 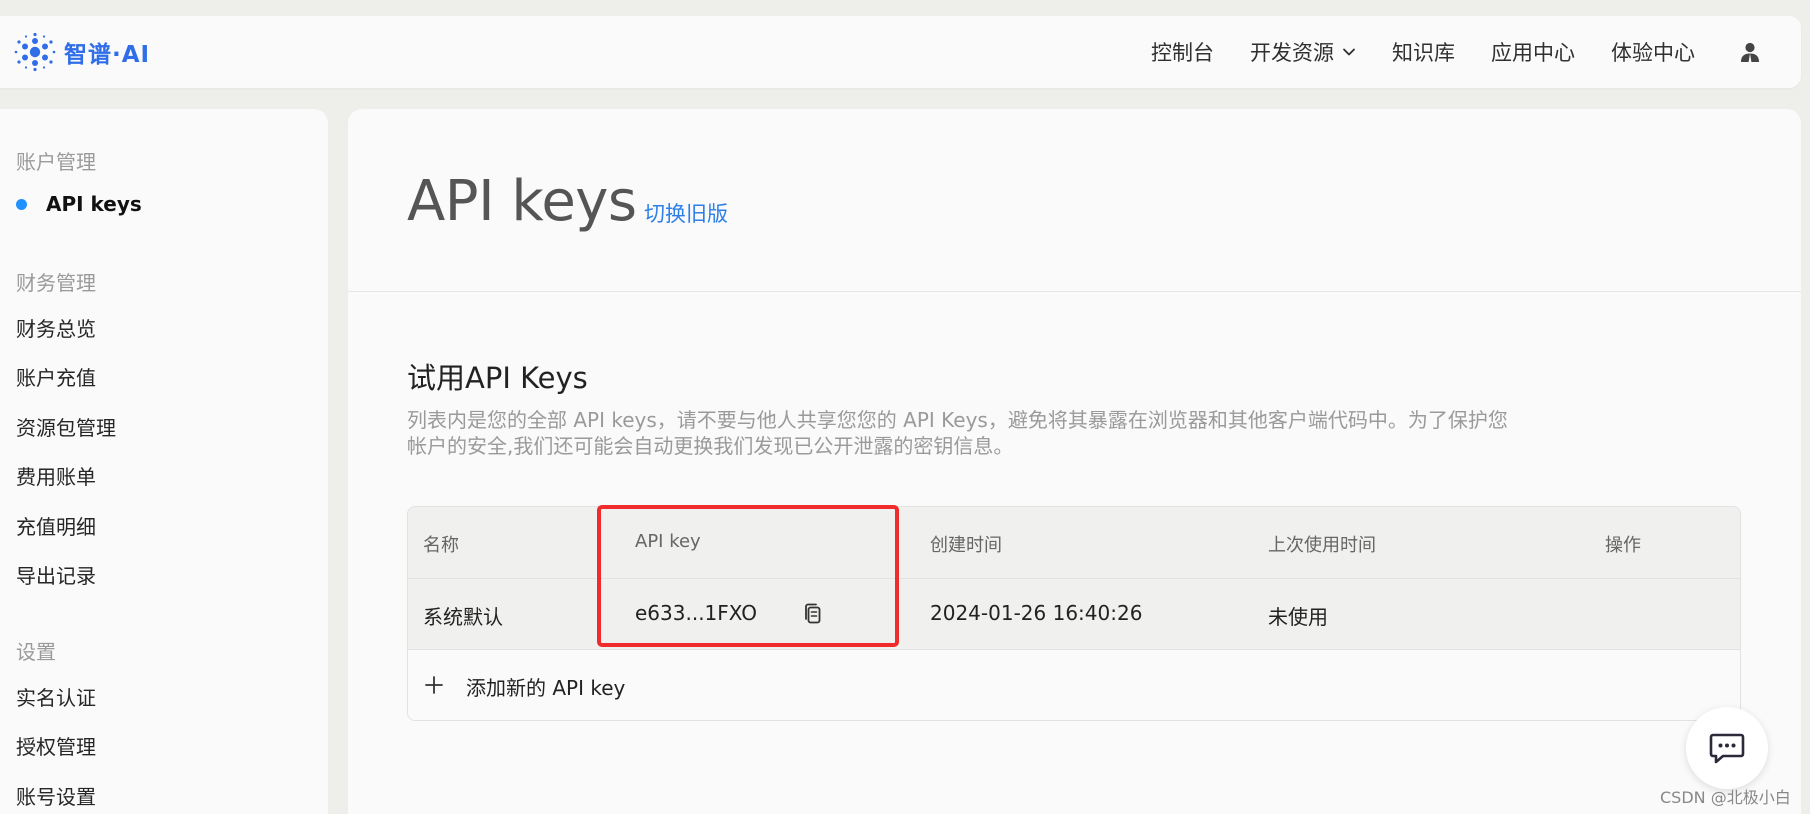 What do you see at coordinates (107, 55) in the screenshot?
I see `brand-name: 智谱·AI` at bounding box center [107, 55].